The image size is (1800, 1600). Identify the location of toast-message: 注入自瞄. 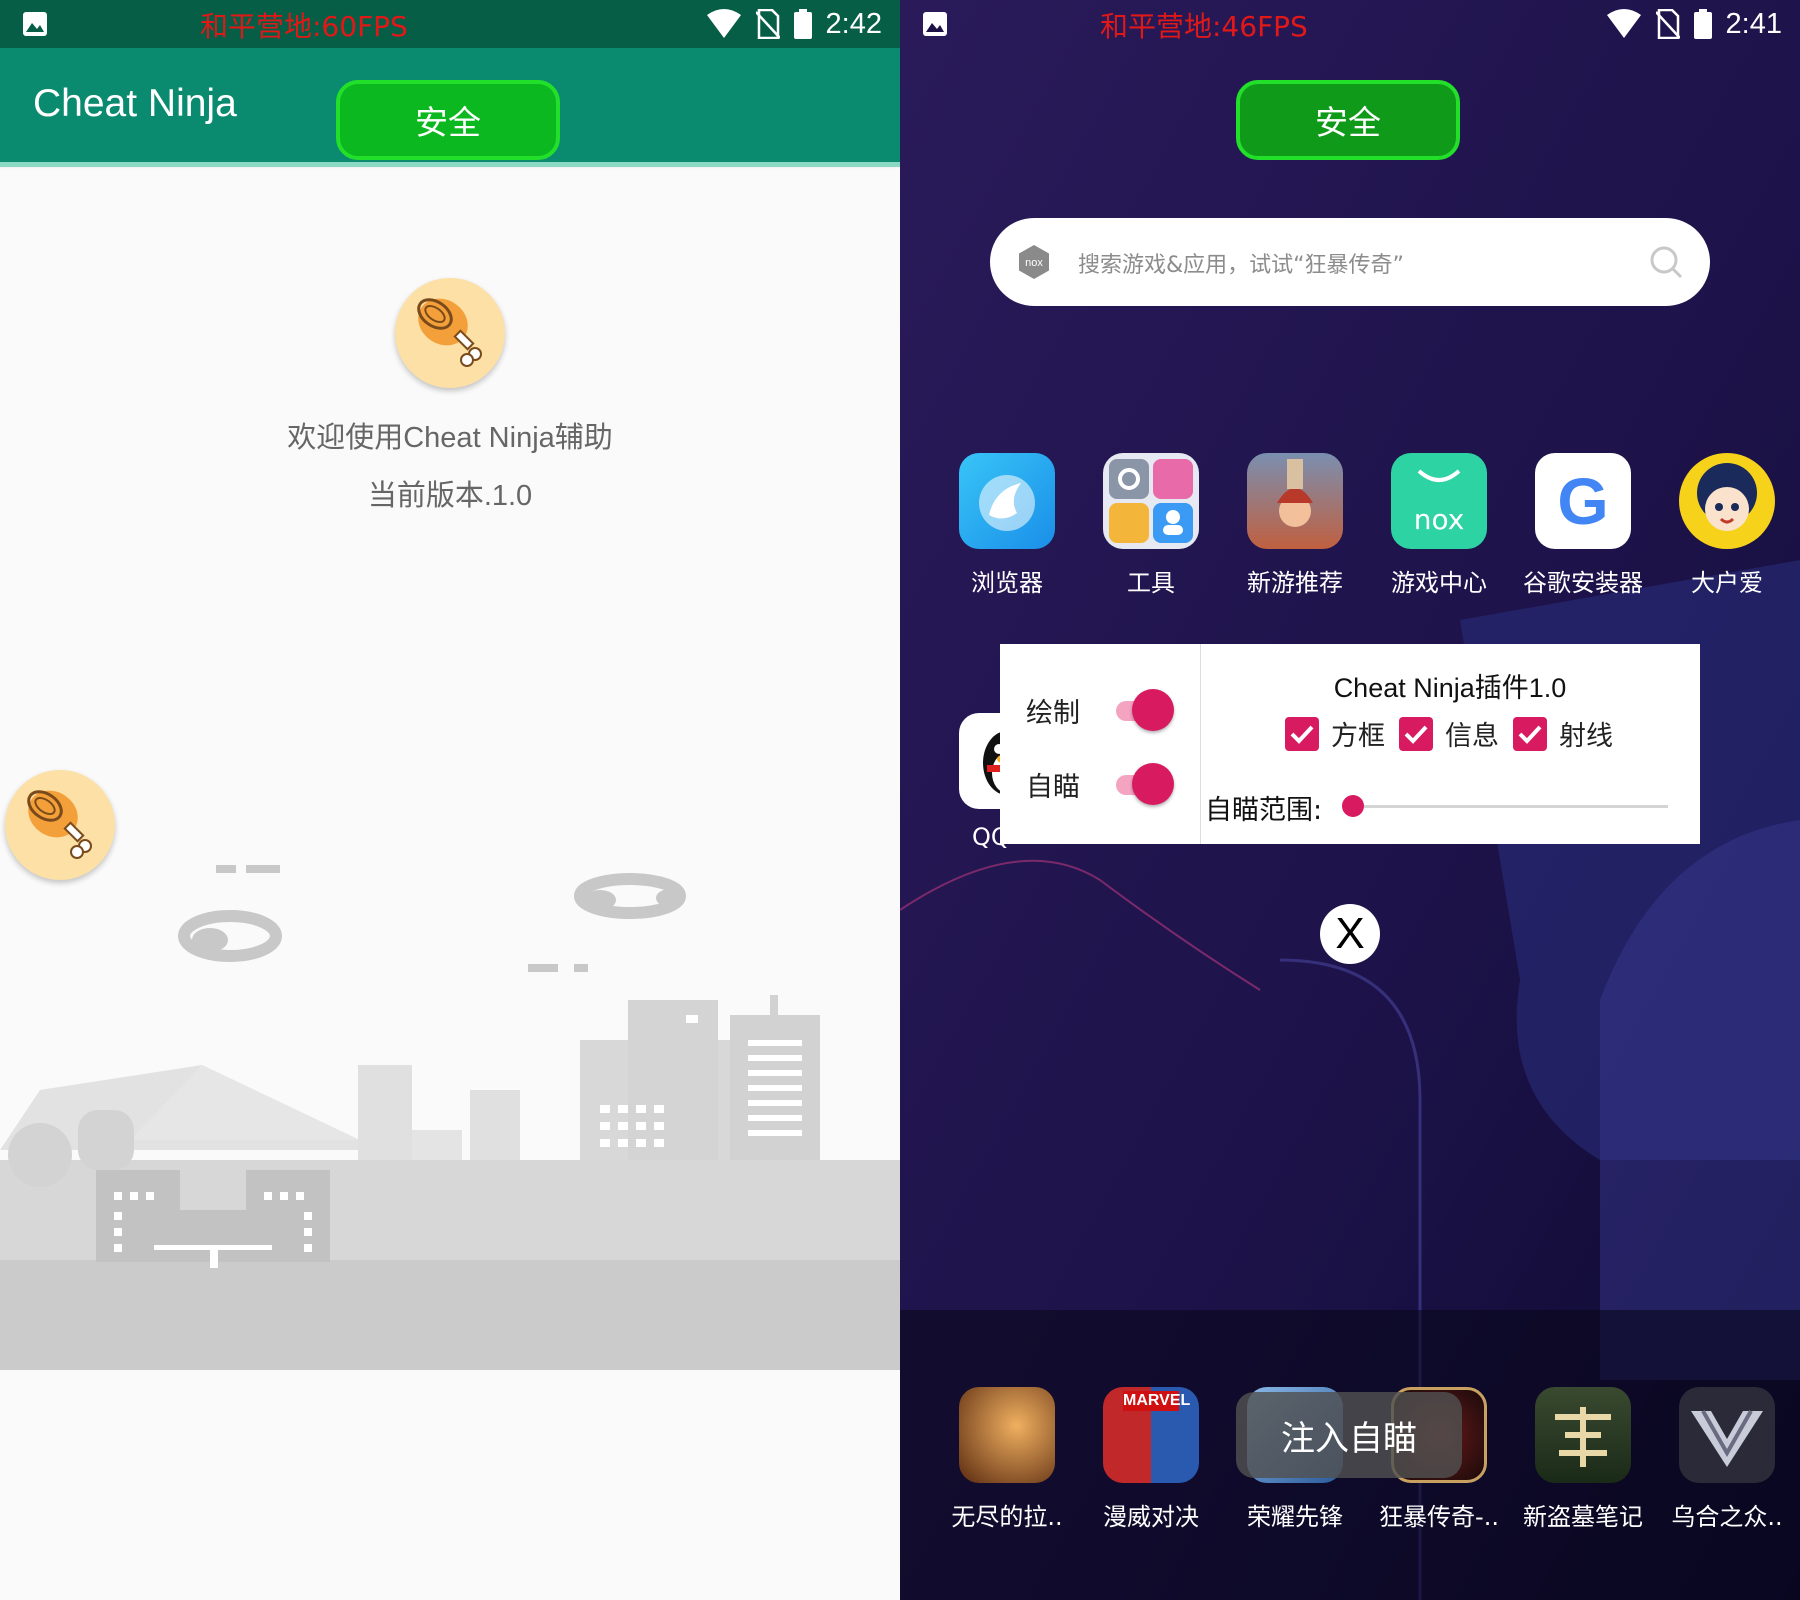
(1349, 1435).